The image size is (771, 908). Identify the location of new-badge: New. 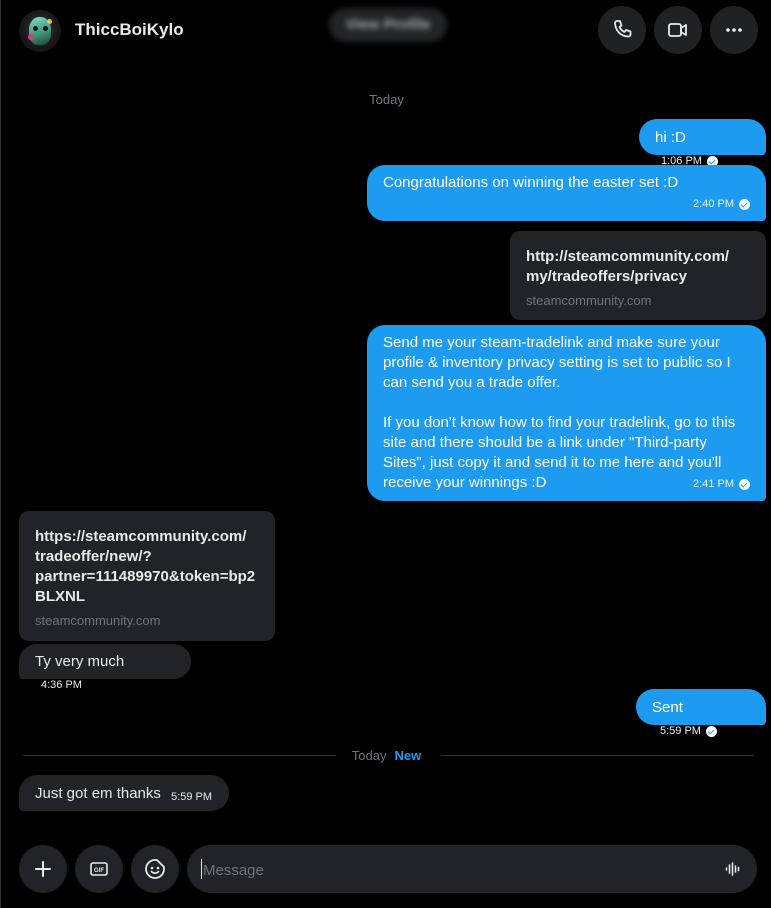
(408, 755).